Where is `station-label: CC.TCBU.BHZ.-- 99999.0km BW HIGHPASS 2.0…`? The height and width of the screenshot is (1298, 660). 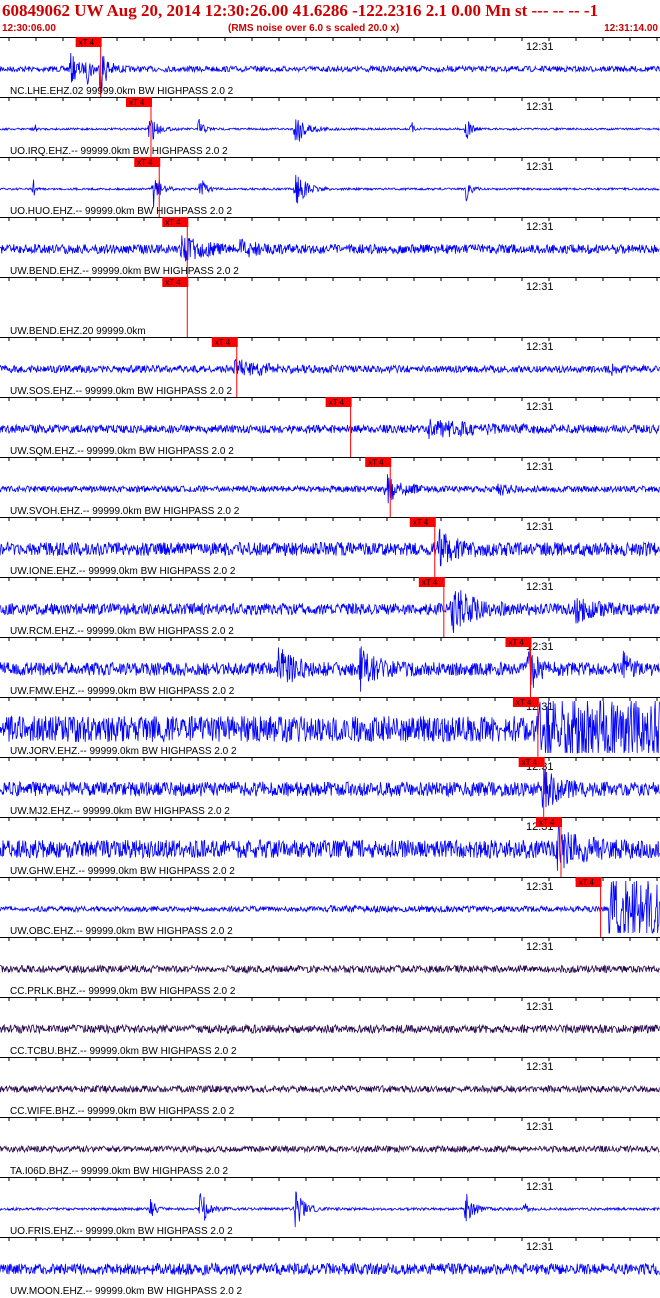 station-label: CC.TCBU.BHZ.-- 99999.0km BW HIGHPASS 2.0… is located at coordinates (123, 1051).